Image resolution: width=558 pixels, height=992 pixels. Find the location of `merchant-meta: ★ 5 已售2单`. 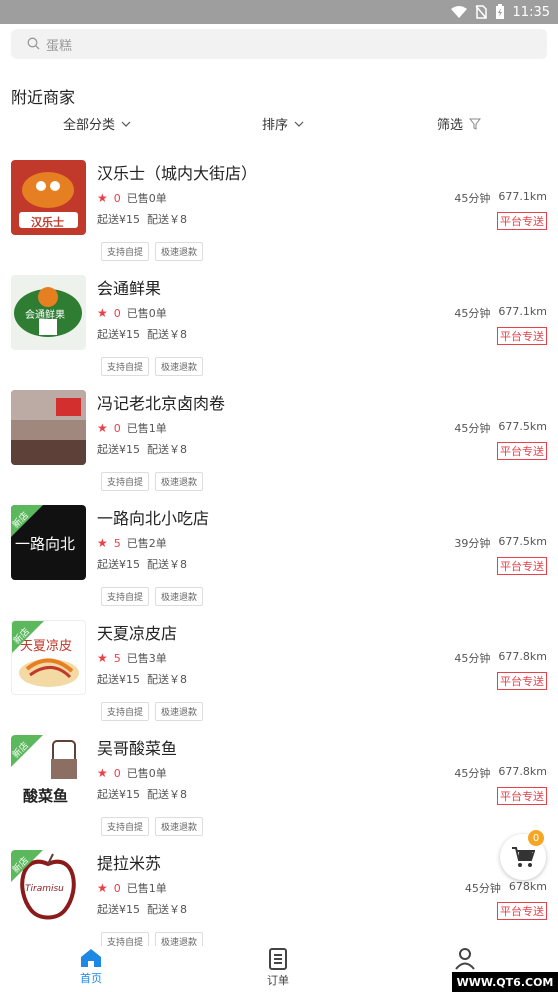

merchant-meta: ★ 5 已售2单 is located at coordinates (132, 543).